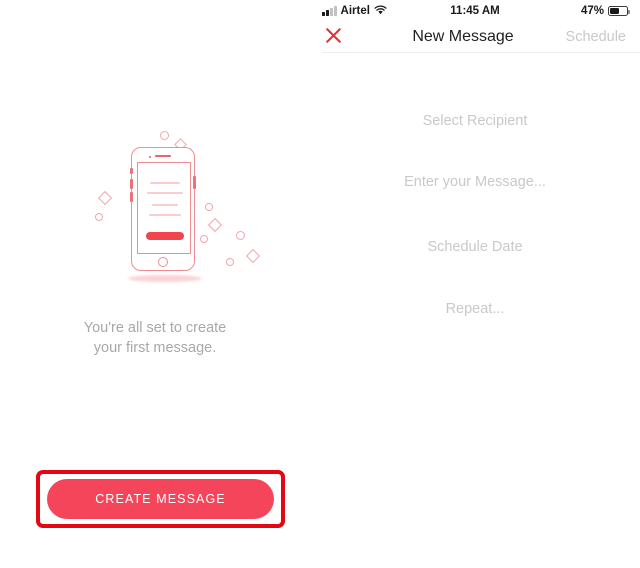  I want to click on phone-home-button-icon, so click(163, 262).